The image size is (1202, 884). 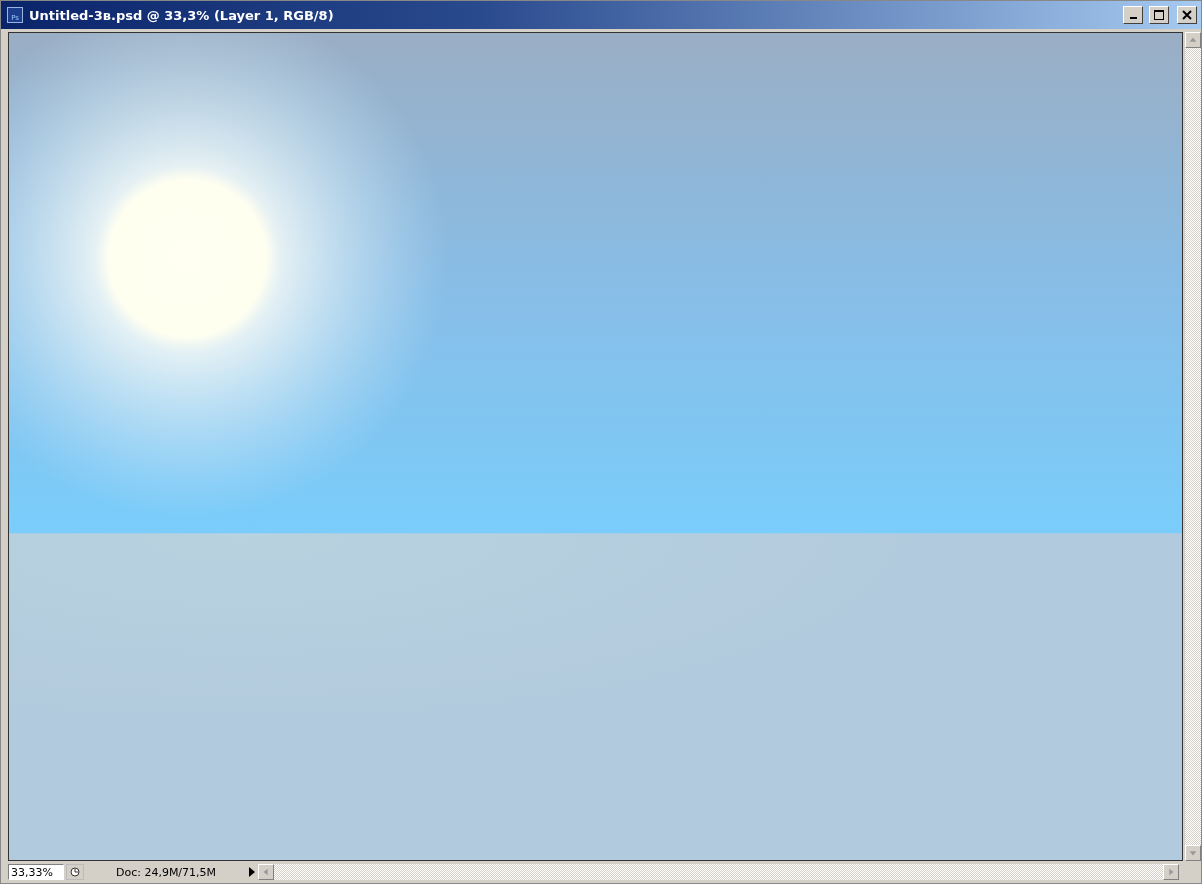 I want to click on right-arrow-icon, so click(x=1171, y=872).